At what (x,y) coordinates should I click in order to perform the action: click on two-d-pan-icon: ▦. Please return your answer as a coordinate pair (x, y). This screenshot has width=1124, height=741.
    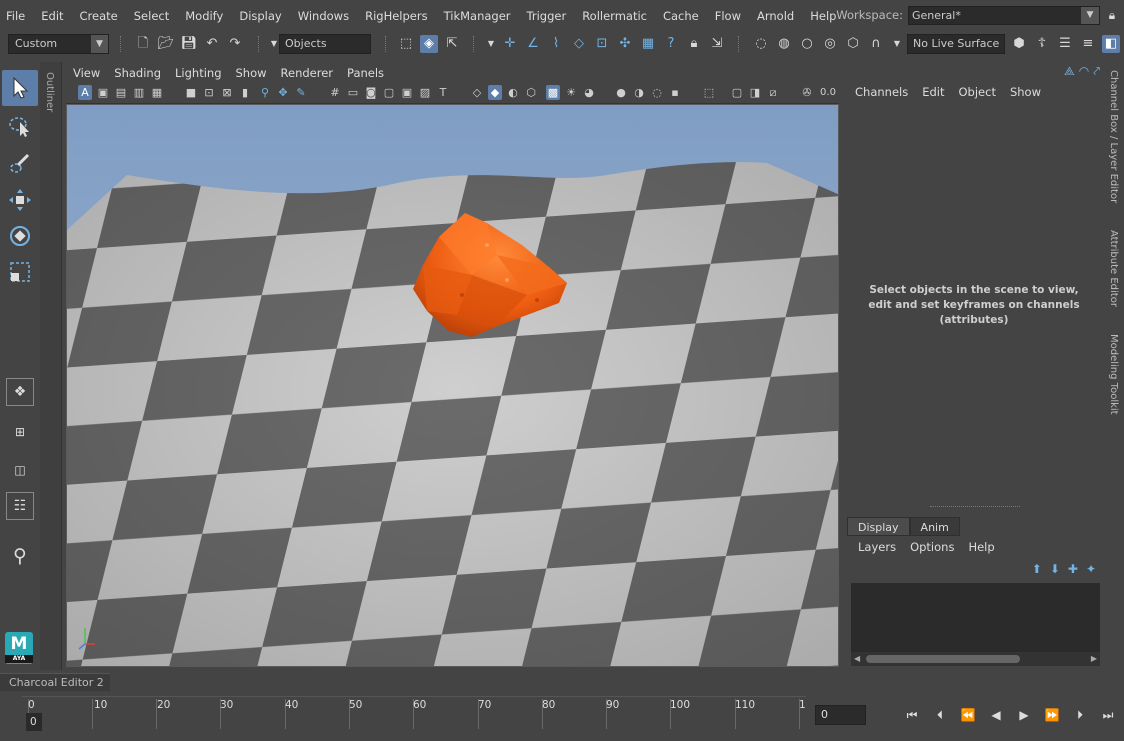
    Looking at the image, I should click on (157, 92).